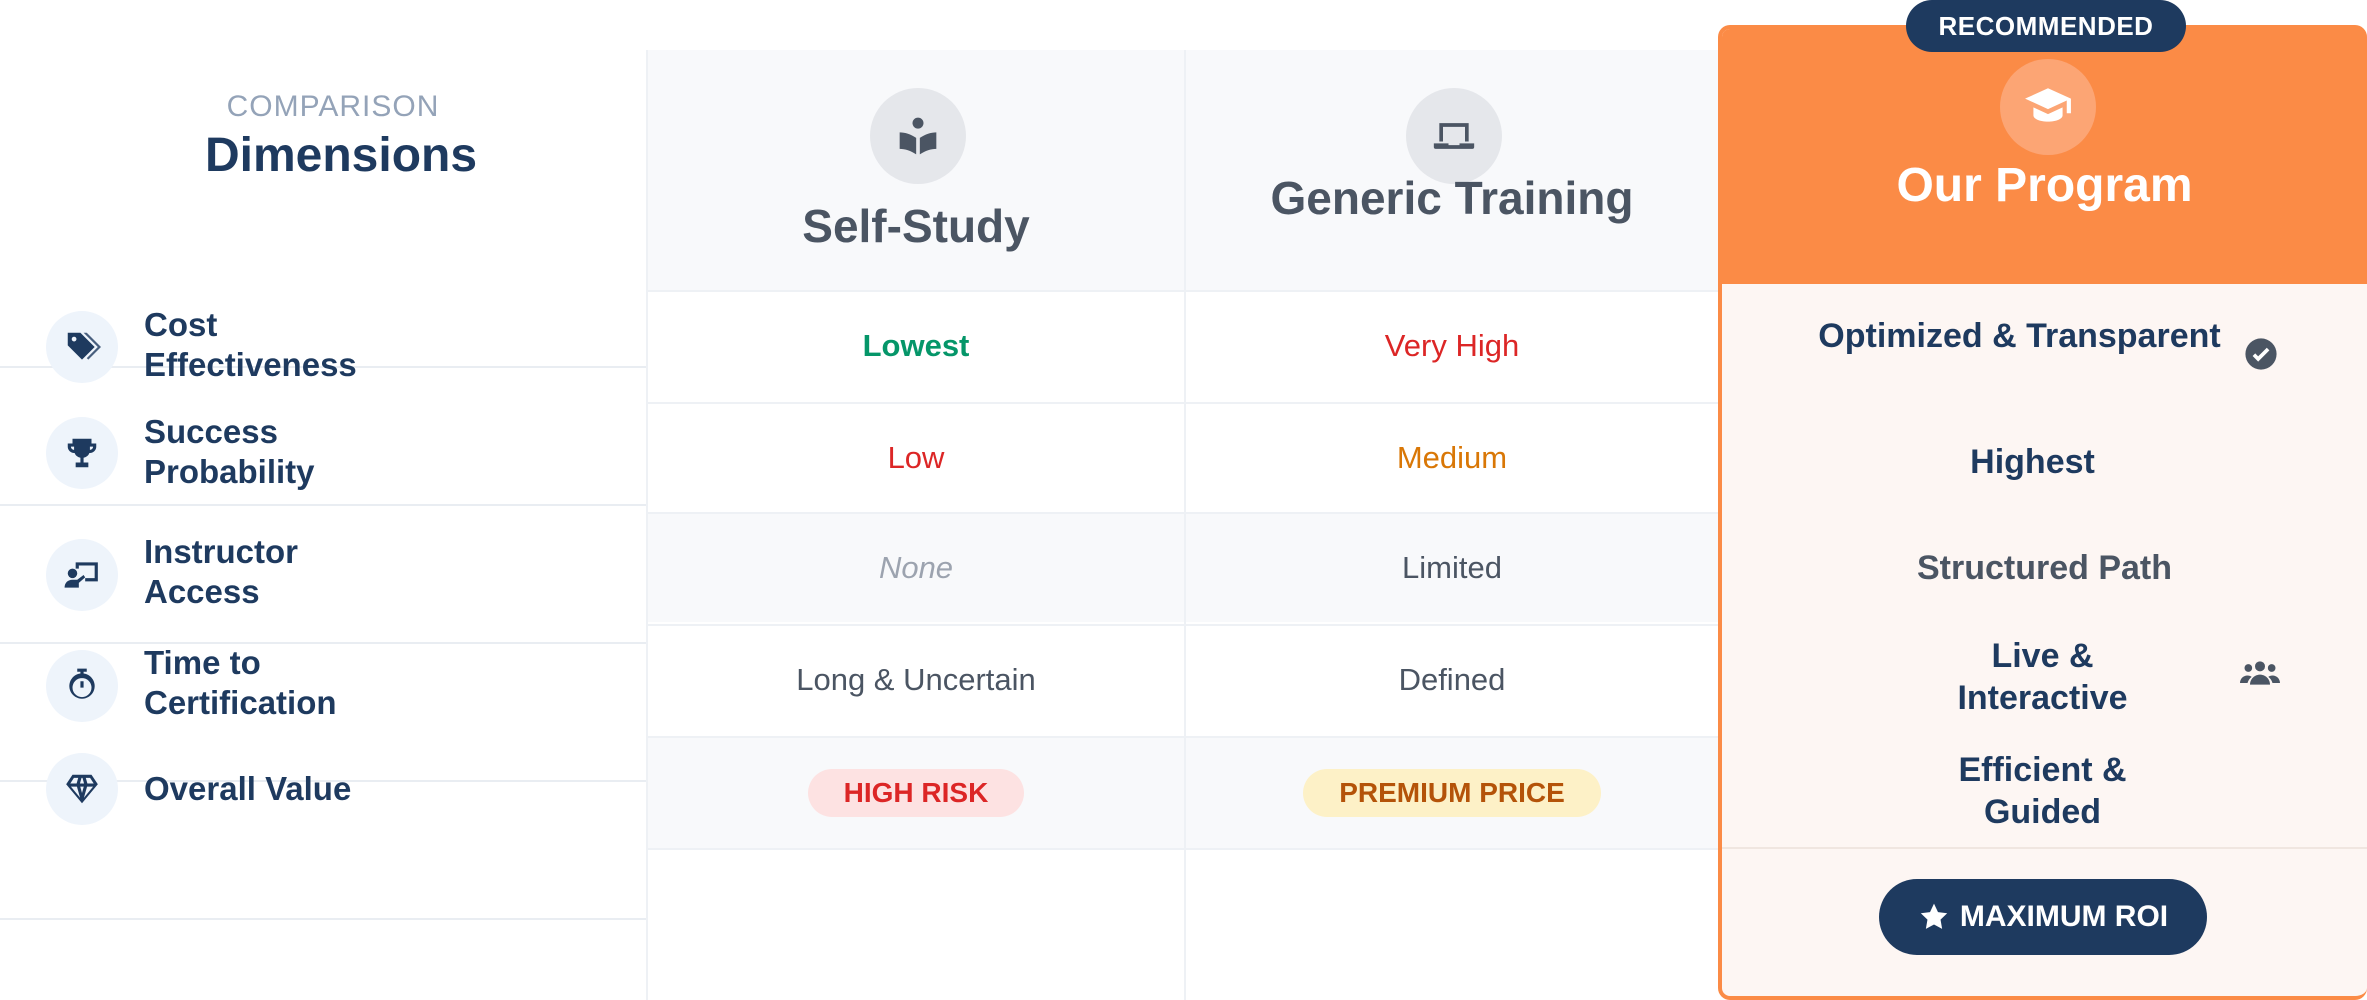 The width and height of the screenshot is (2367, 1000). Describe the element at coordinates (916, 226) in the screenshot. I see `column-title: Self-Study` at that location.